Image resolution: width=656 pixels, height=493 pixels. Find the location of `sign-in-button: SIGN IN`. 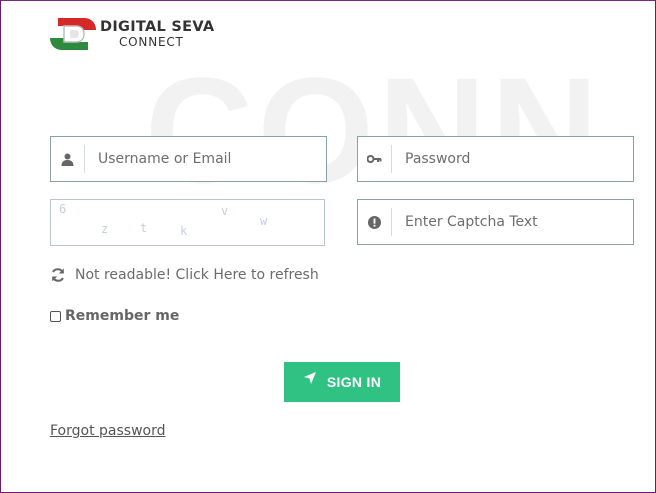

sign-in-button: SIGN IN is located at coordinates (342, 382).